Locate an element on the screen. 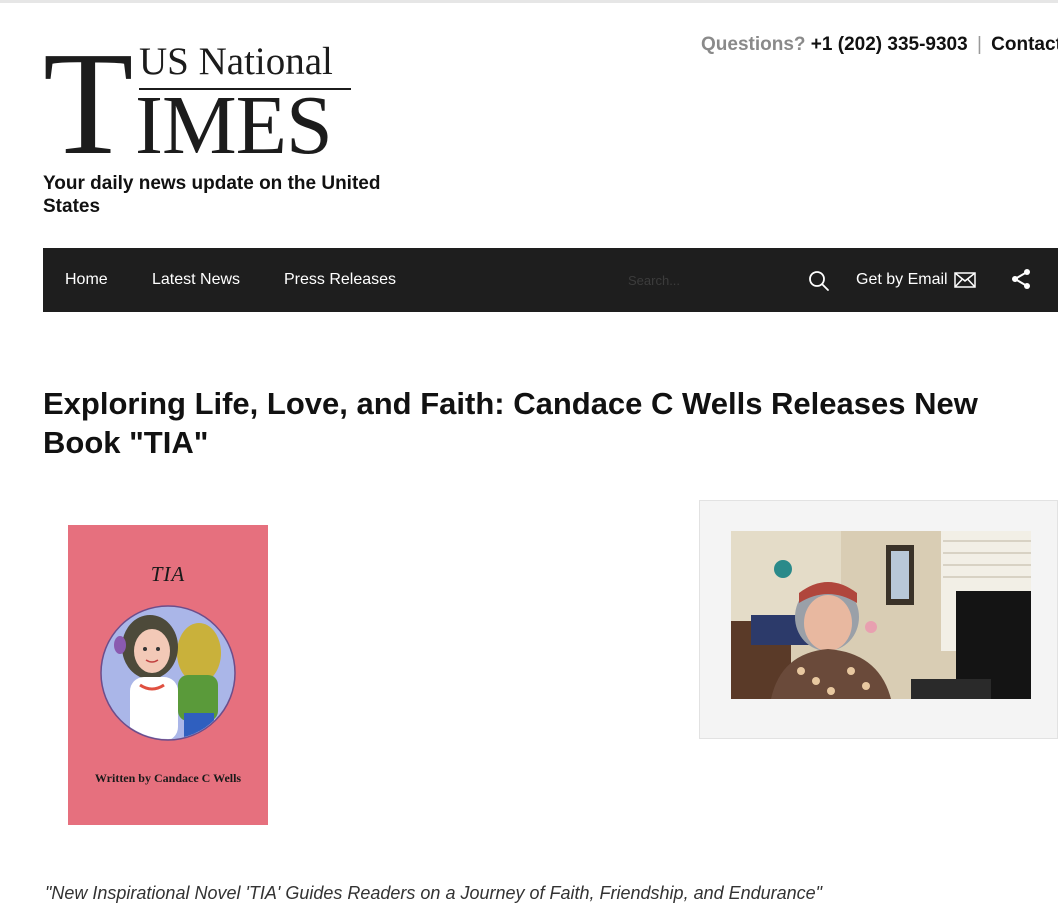 The width and height of the screenshot is (1058, 920). logo-letter-t: T is located at coordinates (88, 104).